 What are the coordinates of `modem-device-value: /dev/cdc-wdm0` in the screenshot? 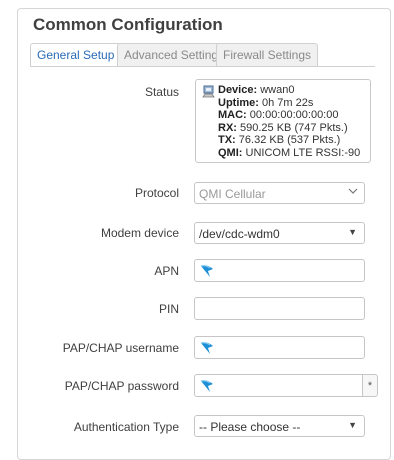 It's located at (239, 234).